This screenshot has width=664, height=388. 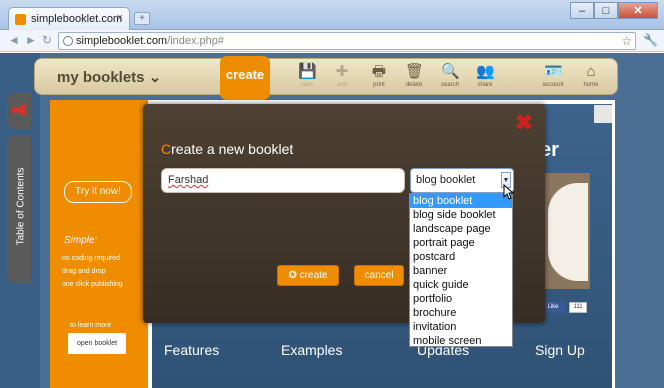 I want to click on dropdown-option: blog booklet, so click(x=461, y=201).